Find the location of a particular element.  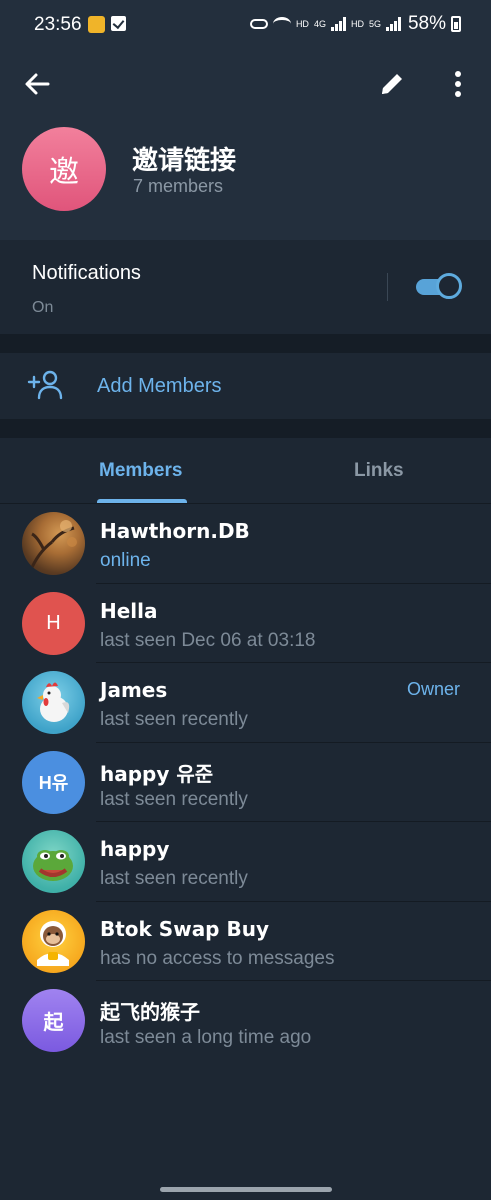

edit-button is located at coordinates (392, 84).